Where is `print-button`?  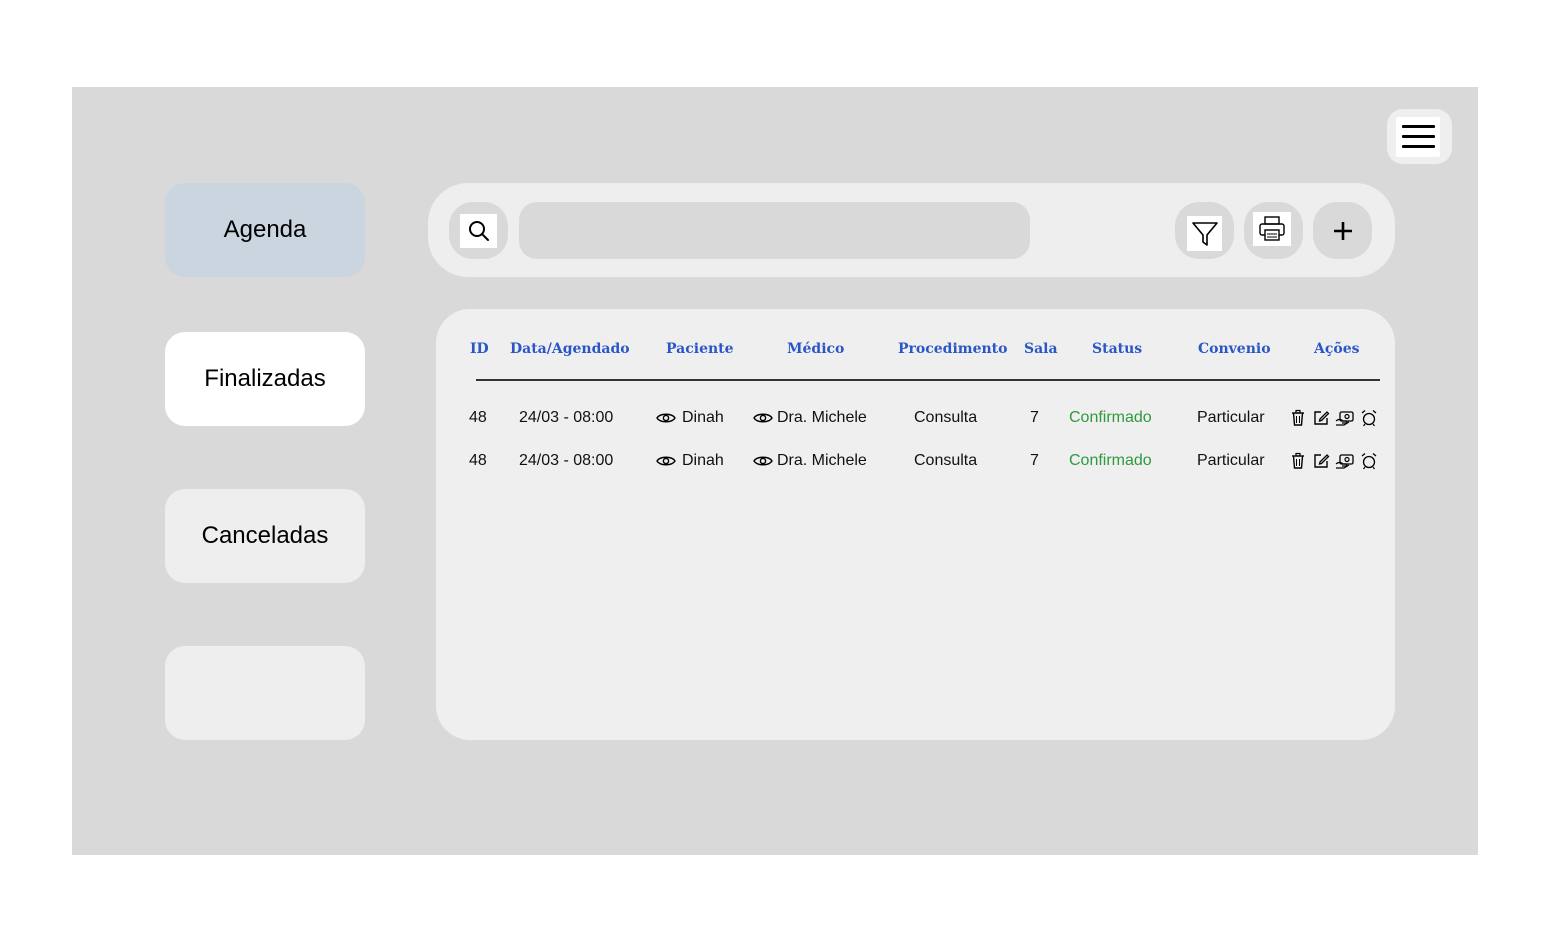
print-button is located at coordinates (1273, 230).